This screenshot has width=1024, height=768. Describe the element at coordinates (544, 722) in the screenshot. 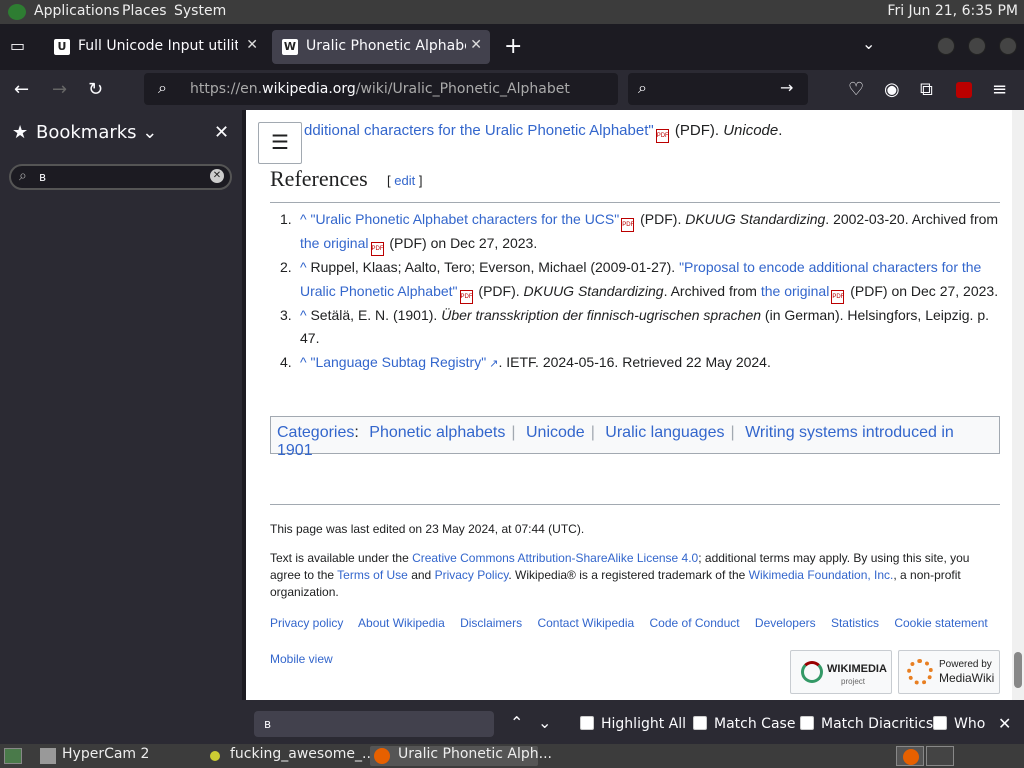

I see `find-next-icon: ⌄` at that location.